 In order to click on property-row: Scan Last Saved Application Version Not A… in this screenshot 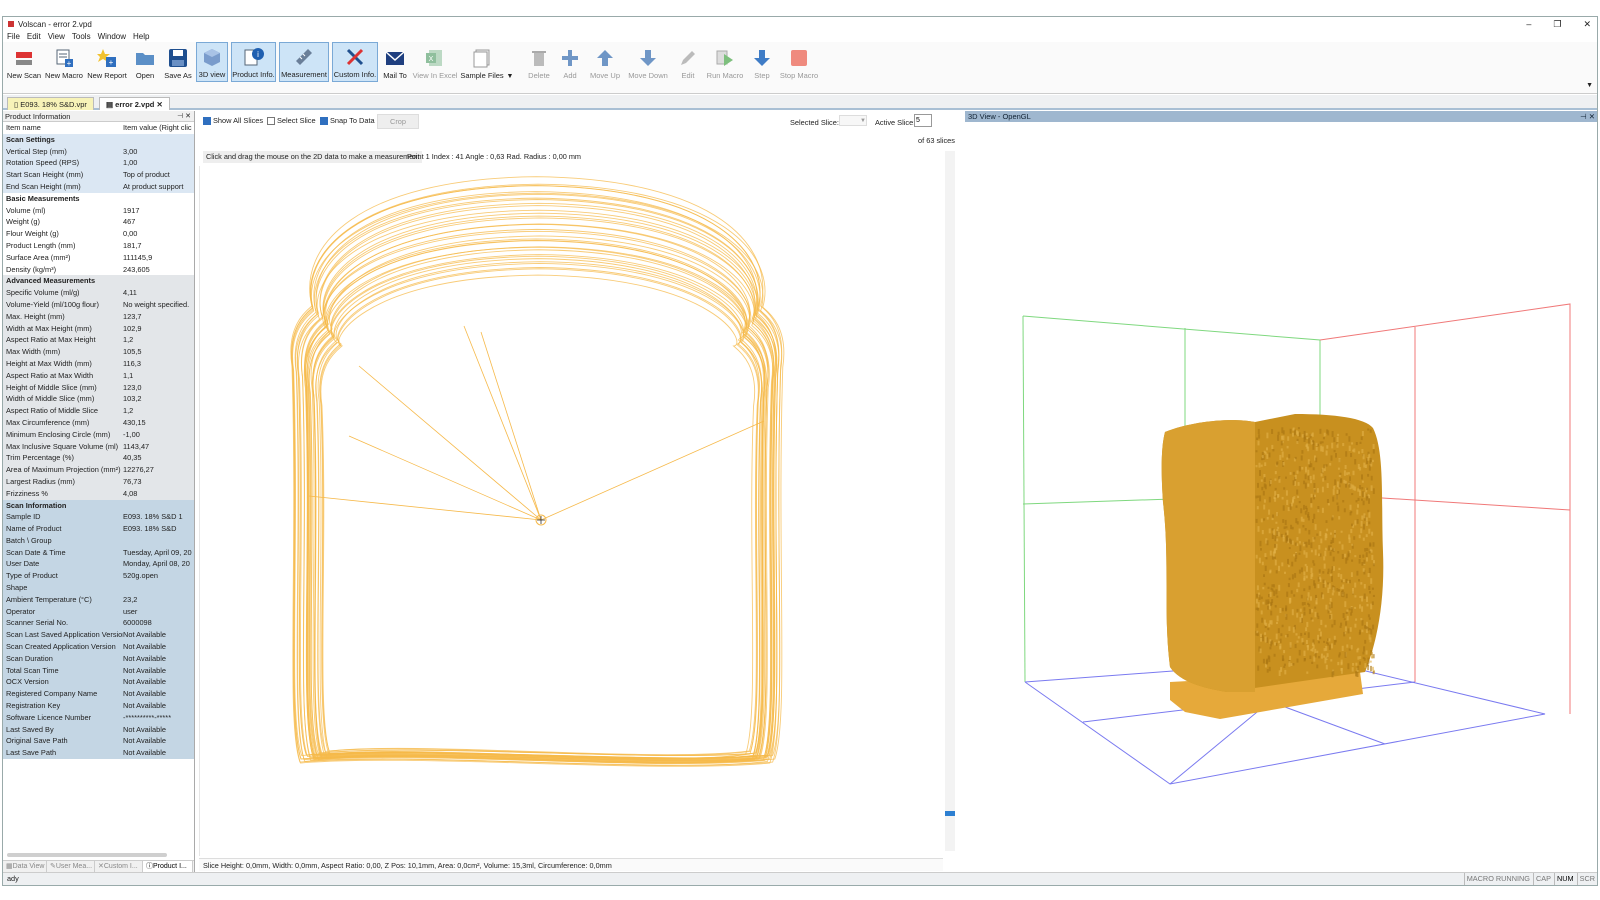, I will do `click(98, 635)`.